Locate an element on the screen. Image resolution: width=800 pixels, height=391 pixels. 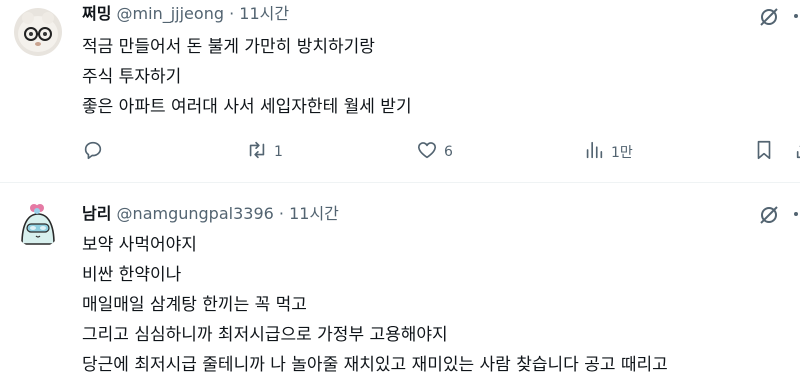
action-bar: 1 6 1만 is located at coordinates (441, 152).